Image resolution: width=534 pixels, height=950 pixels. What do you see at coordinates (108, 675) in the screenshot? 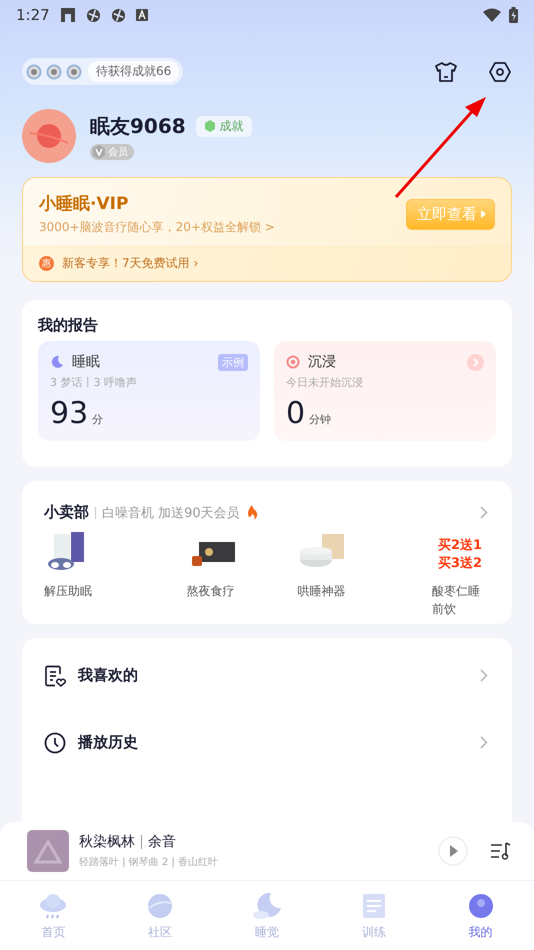
I see `menu-label: 我喜欢的` at bounding box center [108, 675].